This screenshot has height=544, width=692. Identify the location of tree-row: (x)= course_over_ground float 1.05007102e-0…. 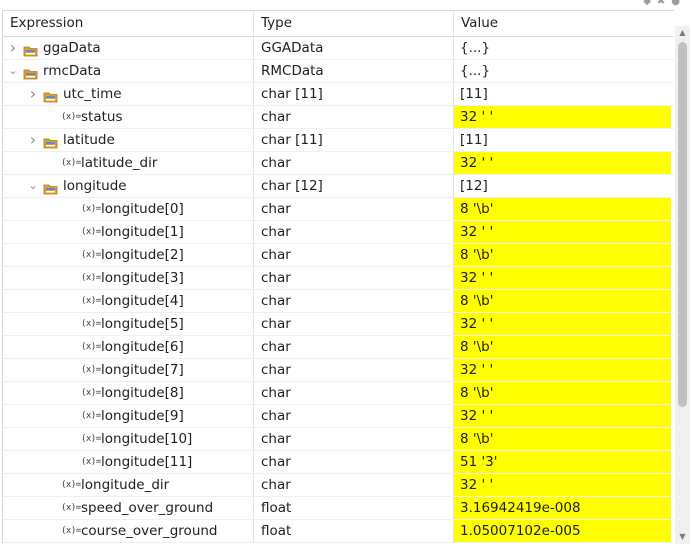
(338, 531).